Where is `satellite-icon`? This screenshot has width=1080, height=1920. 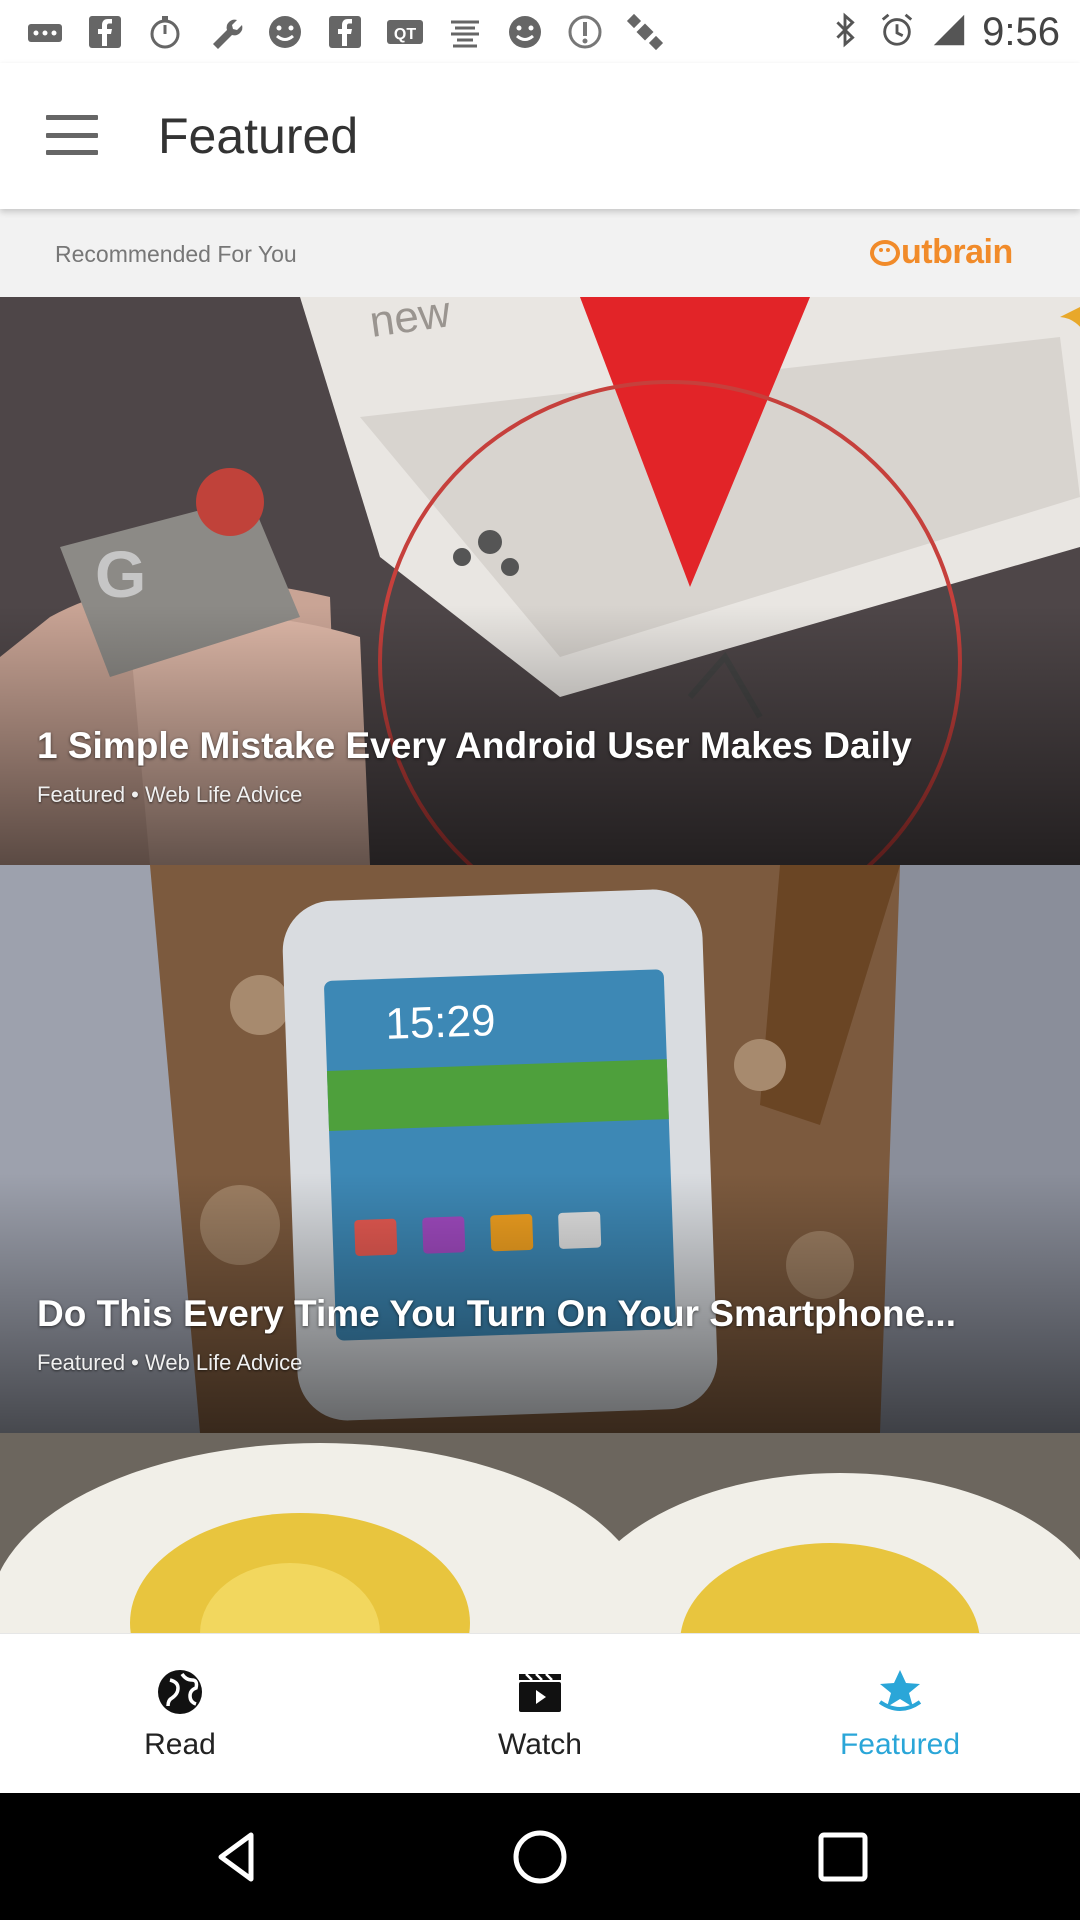
satellite-icon is located at coordinates (645, 32).